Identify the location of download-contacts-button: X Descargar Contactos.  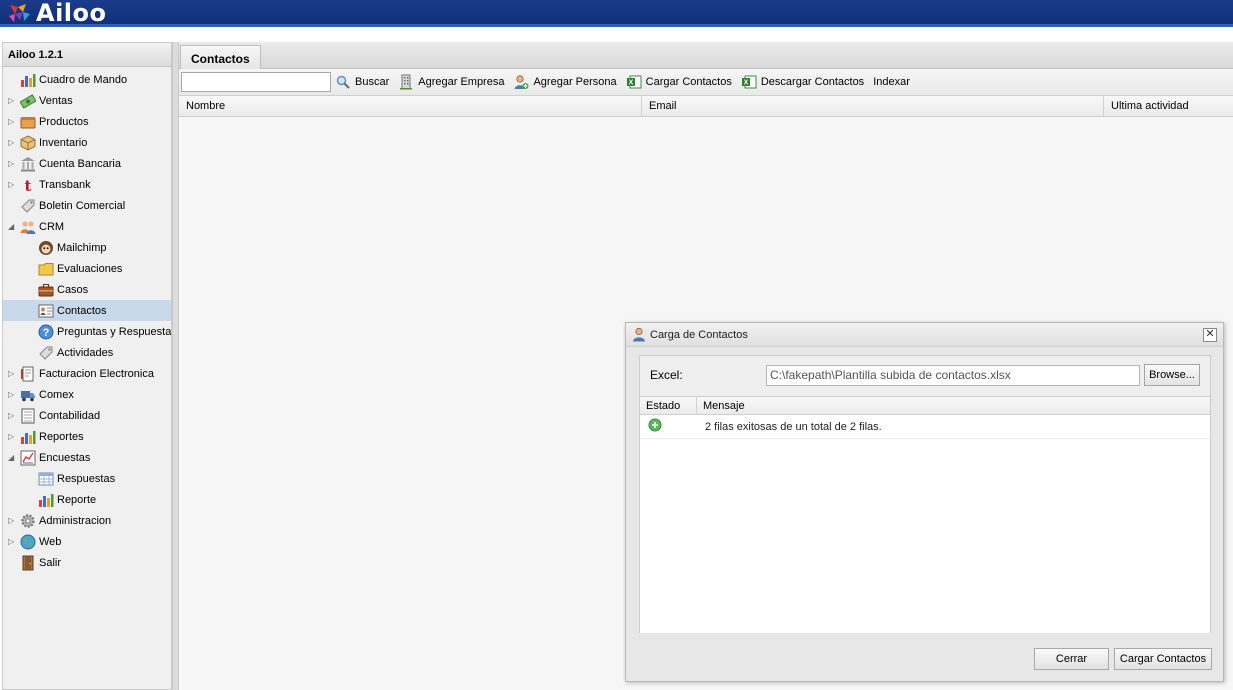
(802, 82).